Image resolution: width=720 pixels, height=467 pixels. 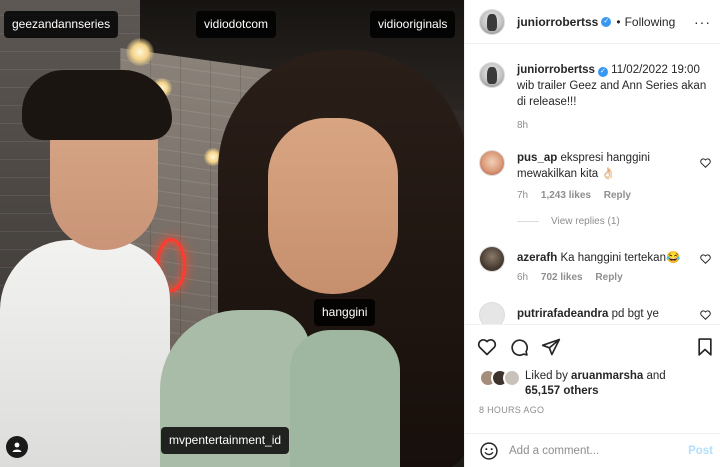 I want to click on liked-by-text: Liked by aruanmarsha and 65,157 others, so click(x=595, y=384).